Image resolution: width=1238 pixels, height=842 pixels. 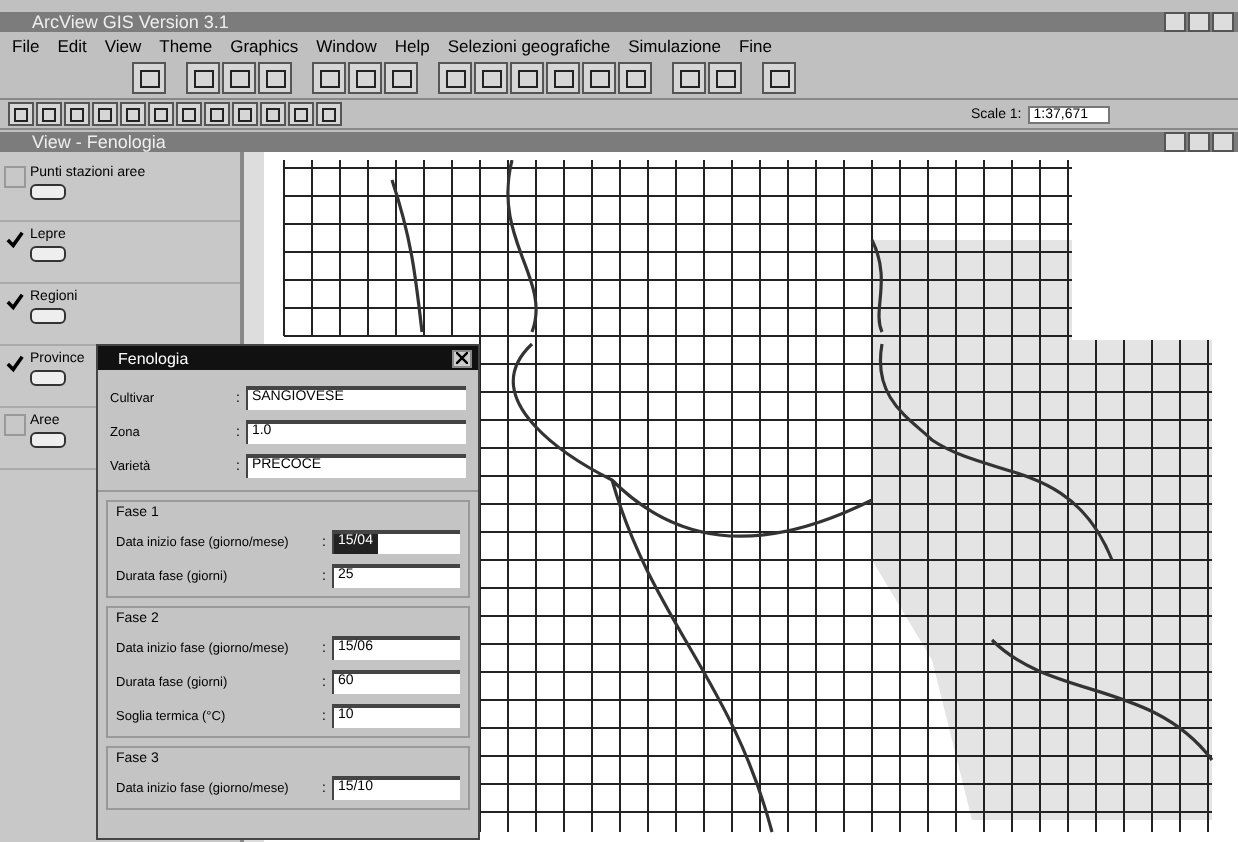 I want to click on menu-item: Edit, so click(x=72, y=46).